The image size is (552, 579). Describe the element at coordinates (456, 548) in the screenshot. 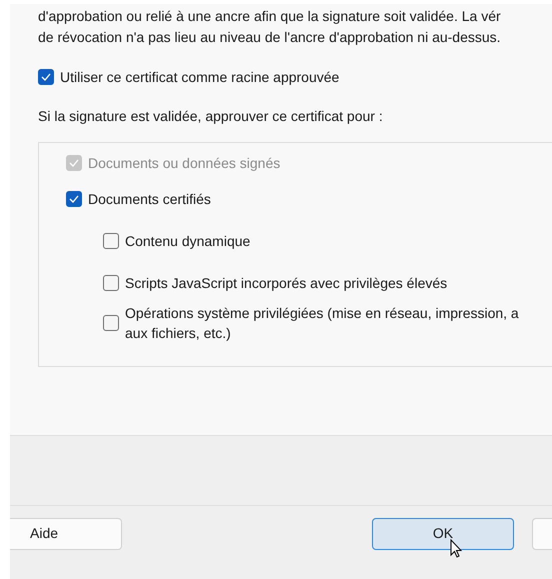

I see `mouse-pointer-icon` at that location.